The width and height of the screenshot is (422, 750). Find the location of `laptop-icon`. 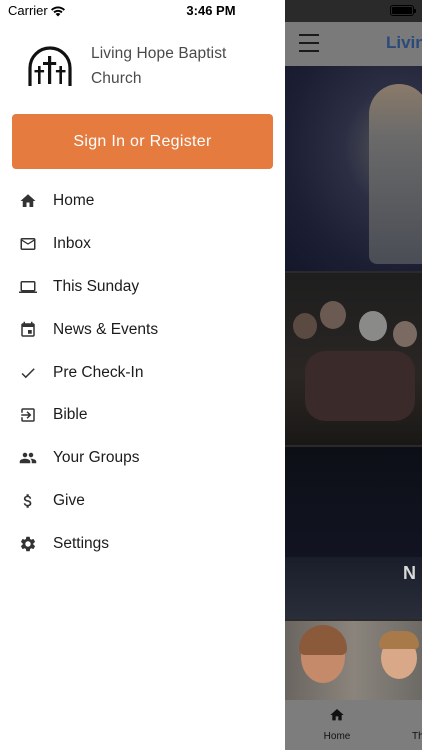

laptop-icon is located at coordinates (28, 287).